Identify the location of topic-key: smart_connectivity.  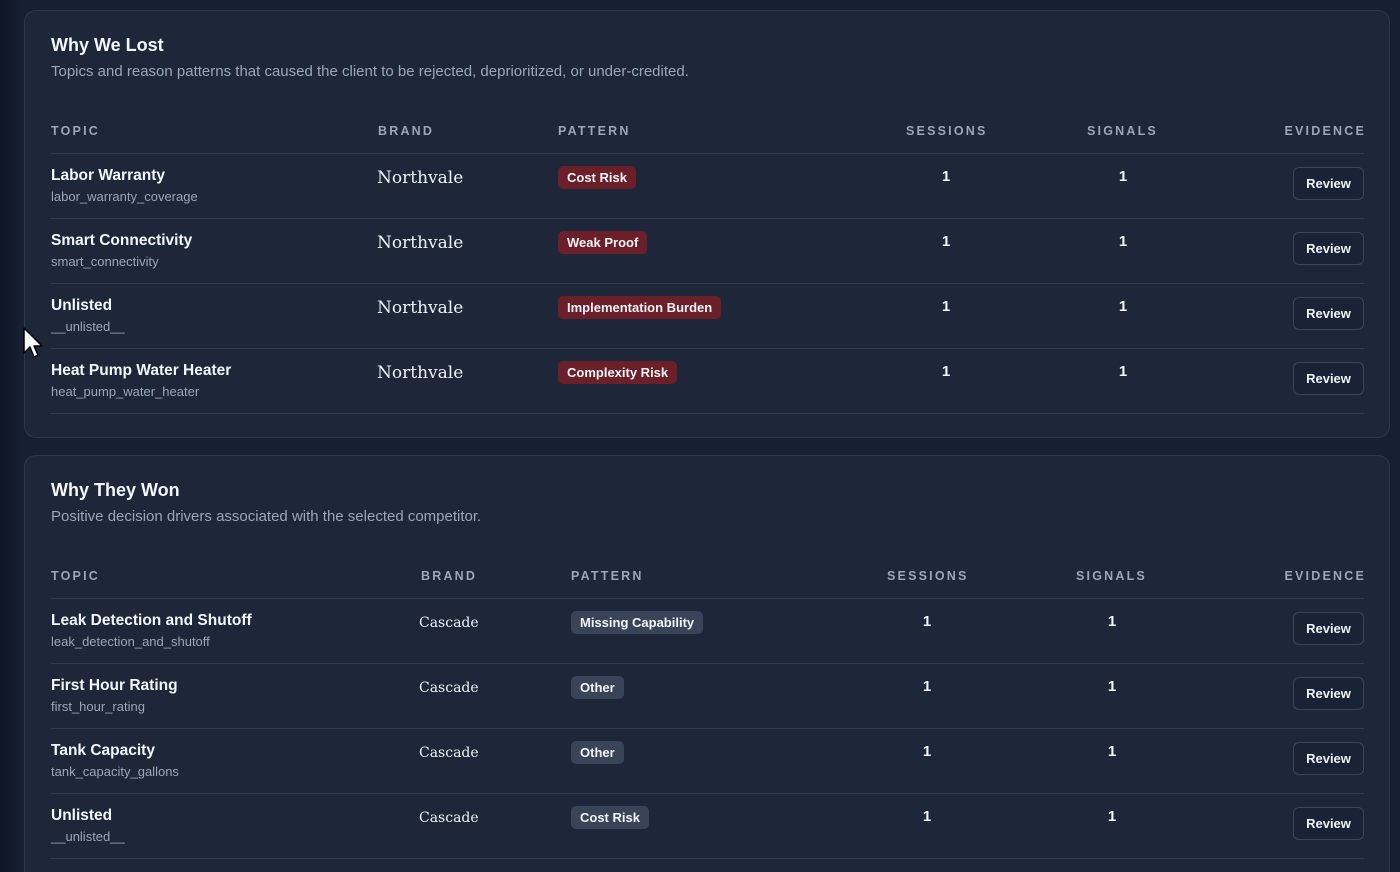
(105, 261).